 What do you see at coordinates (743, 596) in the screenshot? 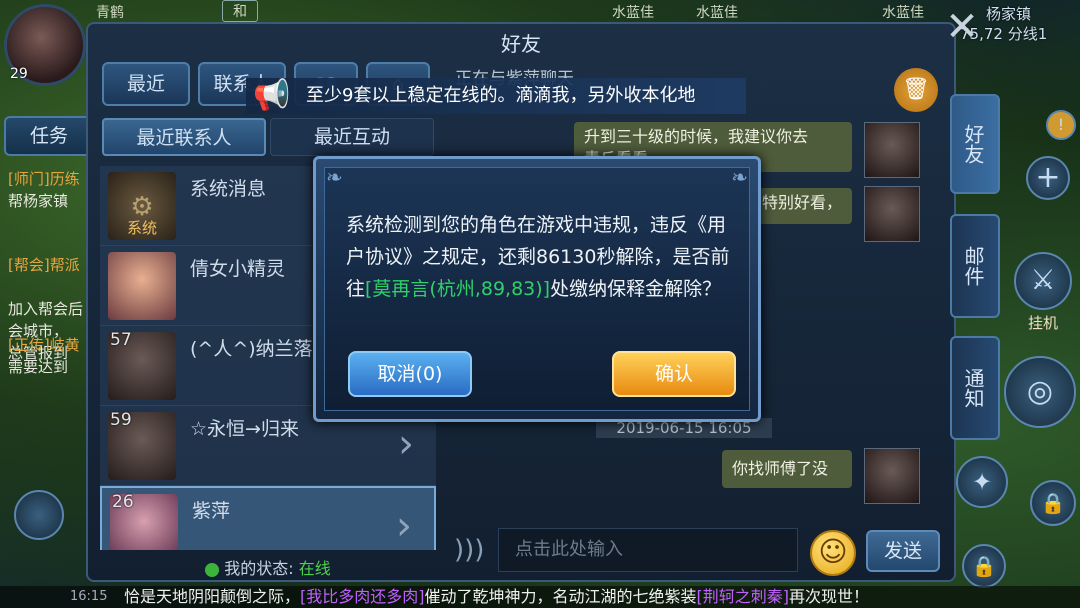
I see `broadcast-item: [荆轲之刺秦]` at bounding box center [743, 596].